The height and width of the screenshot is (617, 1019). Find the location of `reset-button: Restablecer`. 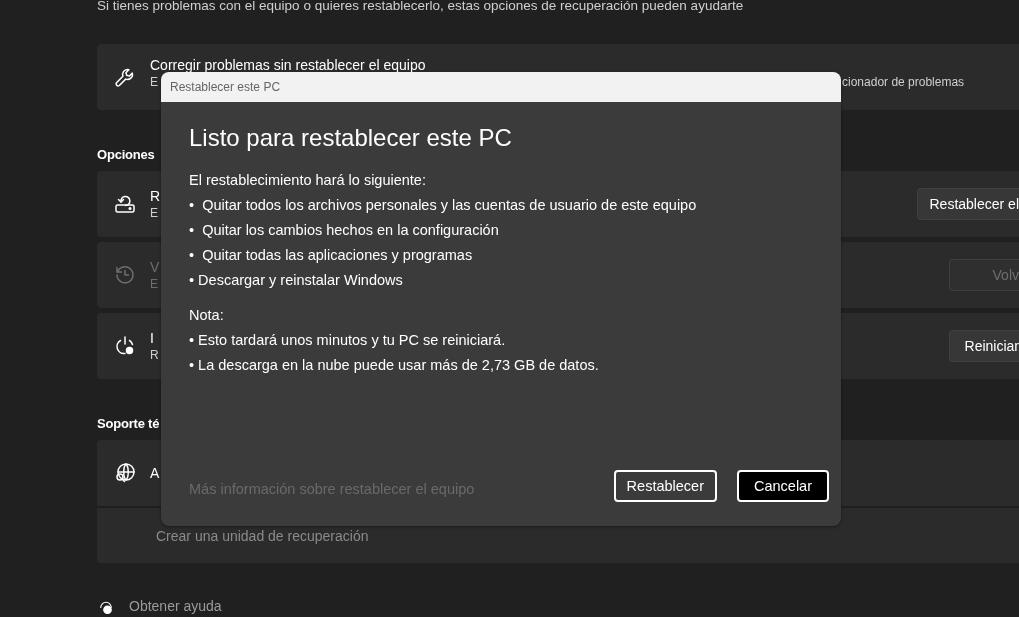

reset-button: Restablecer is located at coordinates (665, 486).